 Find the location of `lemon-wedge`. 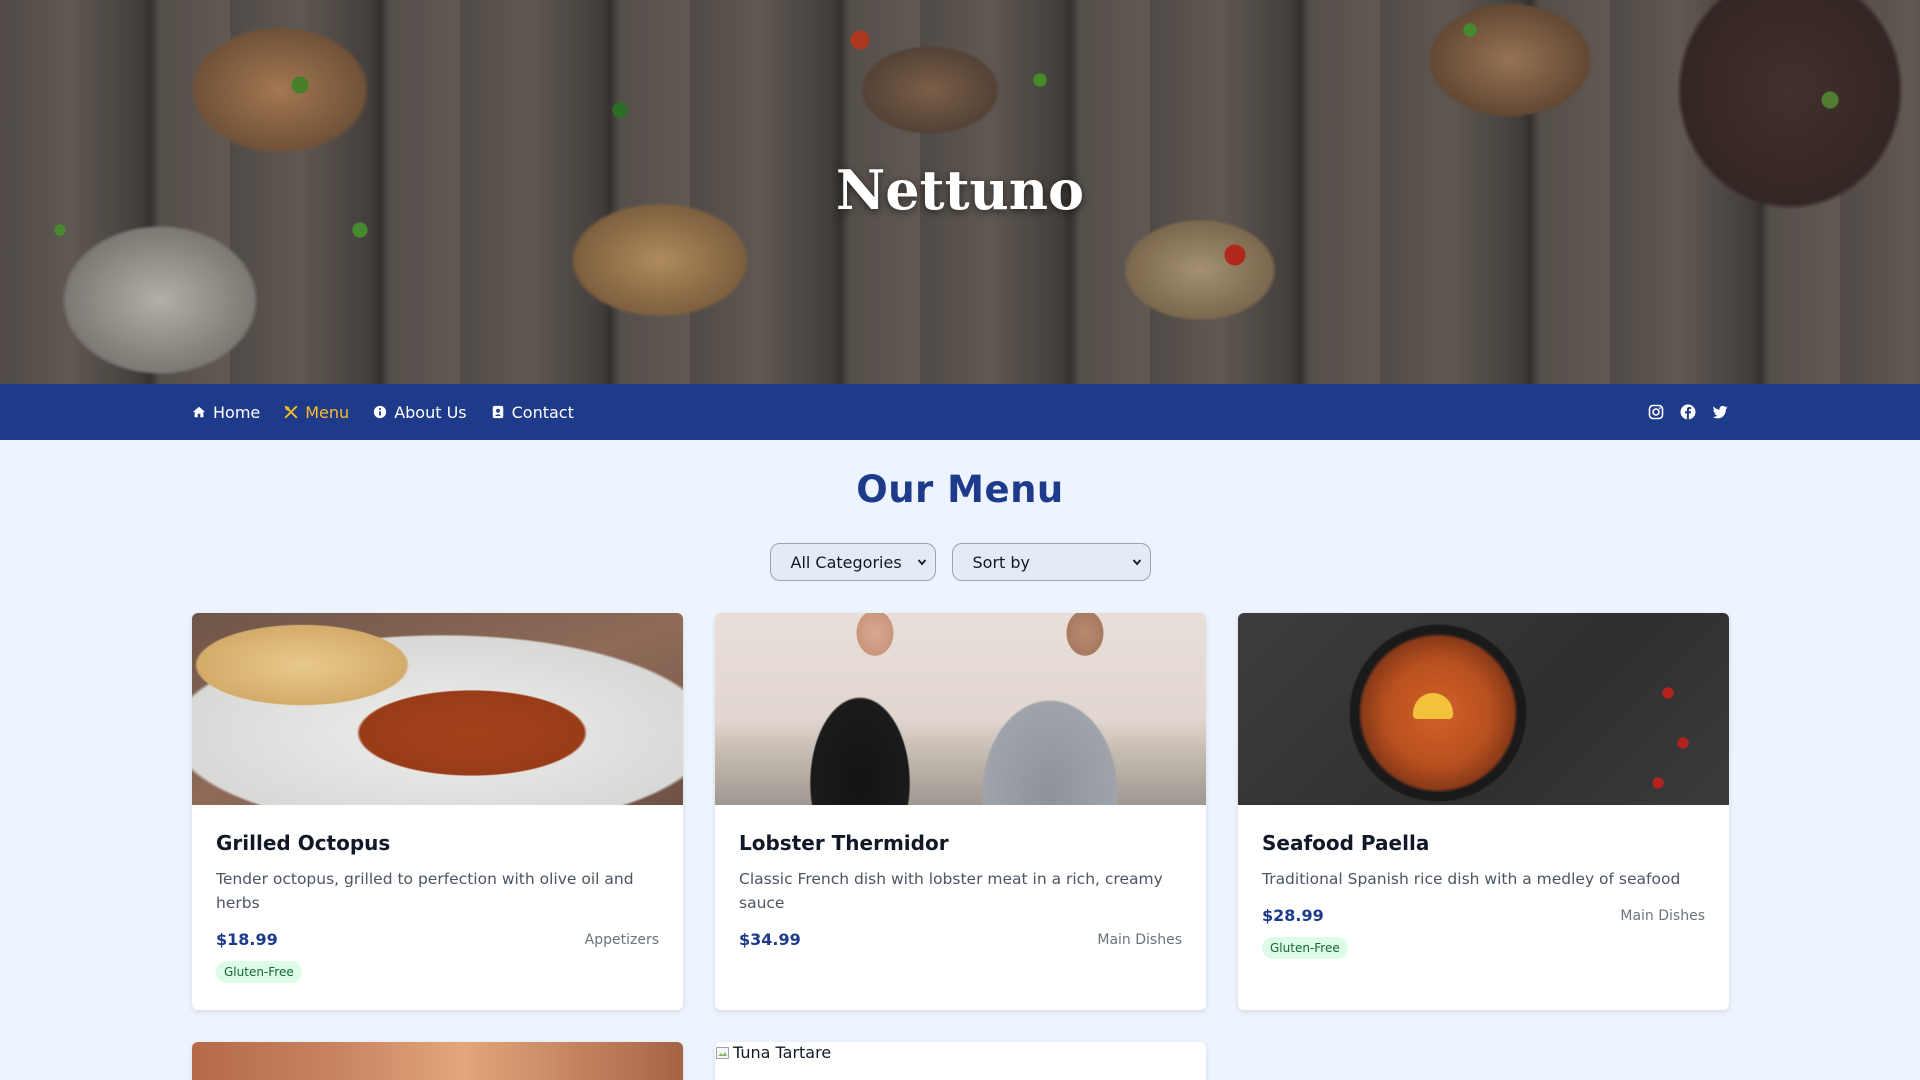

lemon-wedge is located at coordinates (1433, 706).